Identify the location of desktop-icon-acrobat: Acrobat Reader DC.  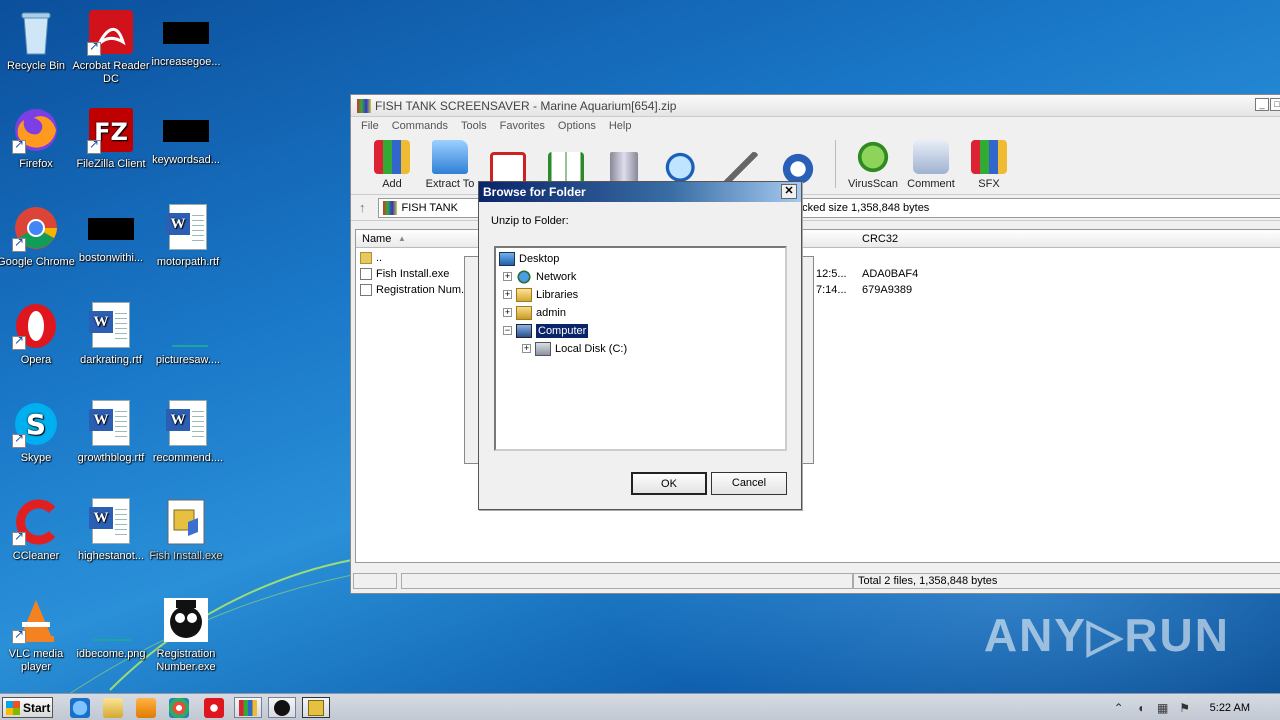
(111, 47).